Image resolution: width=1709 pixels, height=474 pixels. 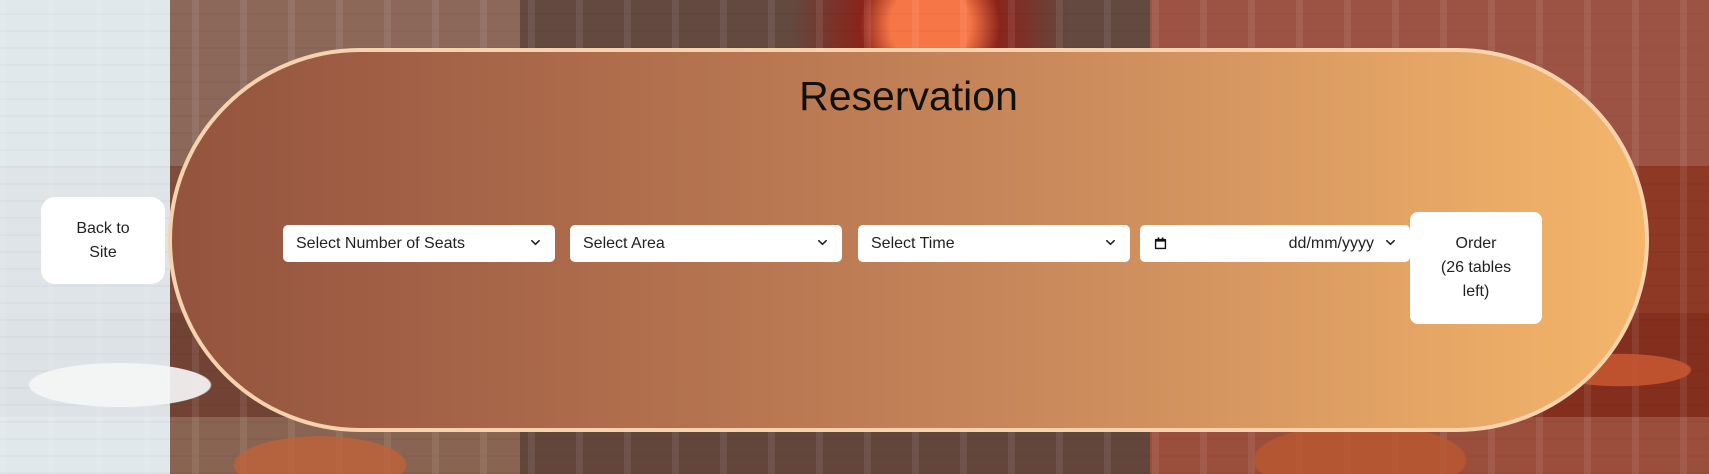 What do you see at coordinates (1275, 243) in the screenshot?
I see `date-input: dd/mm/yyyy` at bounding box center [1275, 243].